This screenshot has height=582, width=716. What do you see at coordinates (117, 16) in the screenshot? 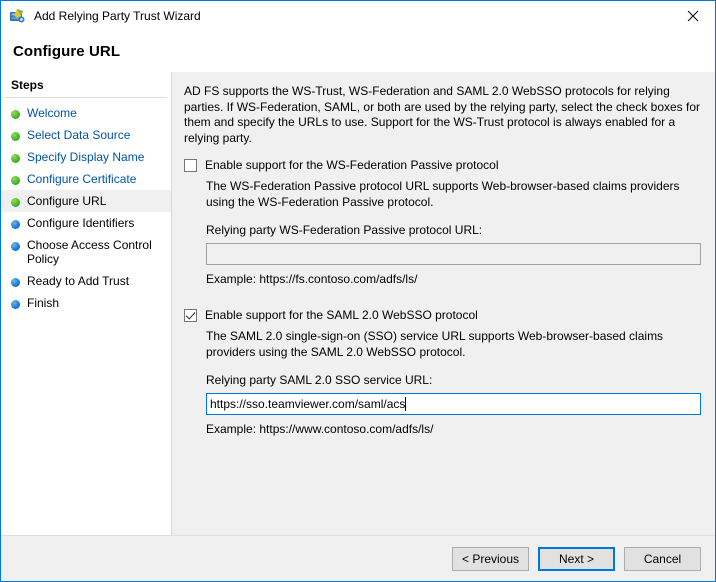
I see `window-title: Add Relying Party Trust Wizard` at bounding box center [117, 16].